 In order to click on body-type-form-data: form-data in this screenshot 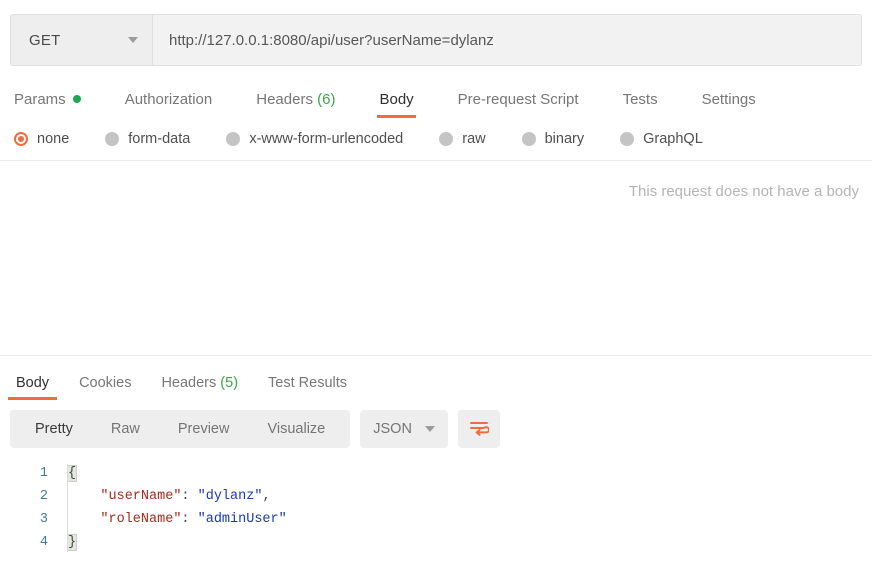, I will do `click(147, 139)`.